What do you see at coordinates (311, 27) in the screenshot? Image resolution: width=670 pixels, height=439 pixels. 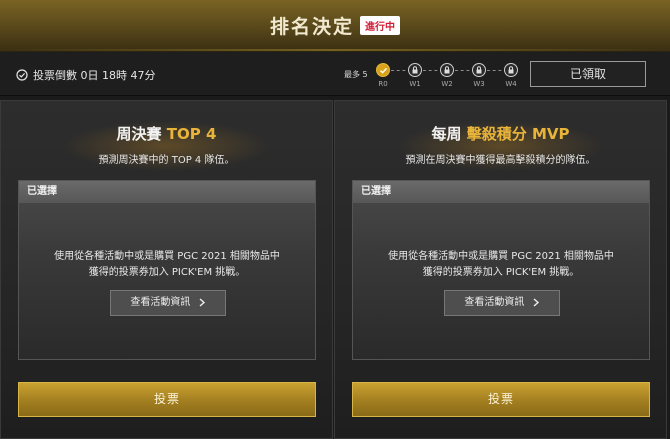 I see `page-title: 排名決定` at bounding box center [311, 27].